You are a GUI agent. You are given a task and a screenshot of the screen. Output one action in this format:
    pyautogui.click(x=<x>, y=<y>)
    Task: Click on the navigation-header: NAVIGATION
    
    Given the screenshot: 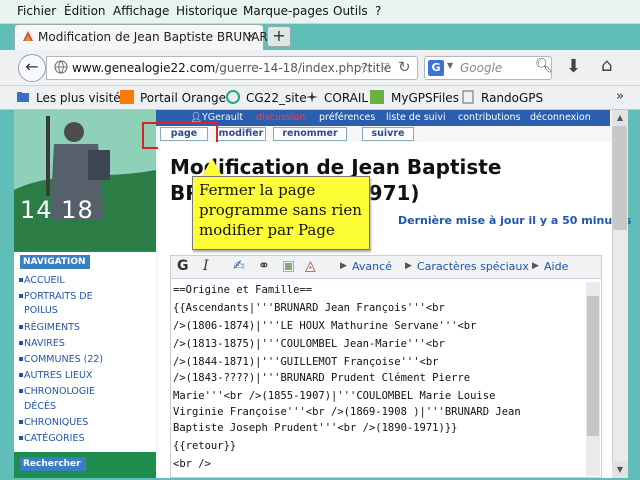 What is the action you would take?
    pyautogui.click(x=55, y=262)
    